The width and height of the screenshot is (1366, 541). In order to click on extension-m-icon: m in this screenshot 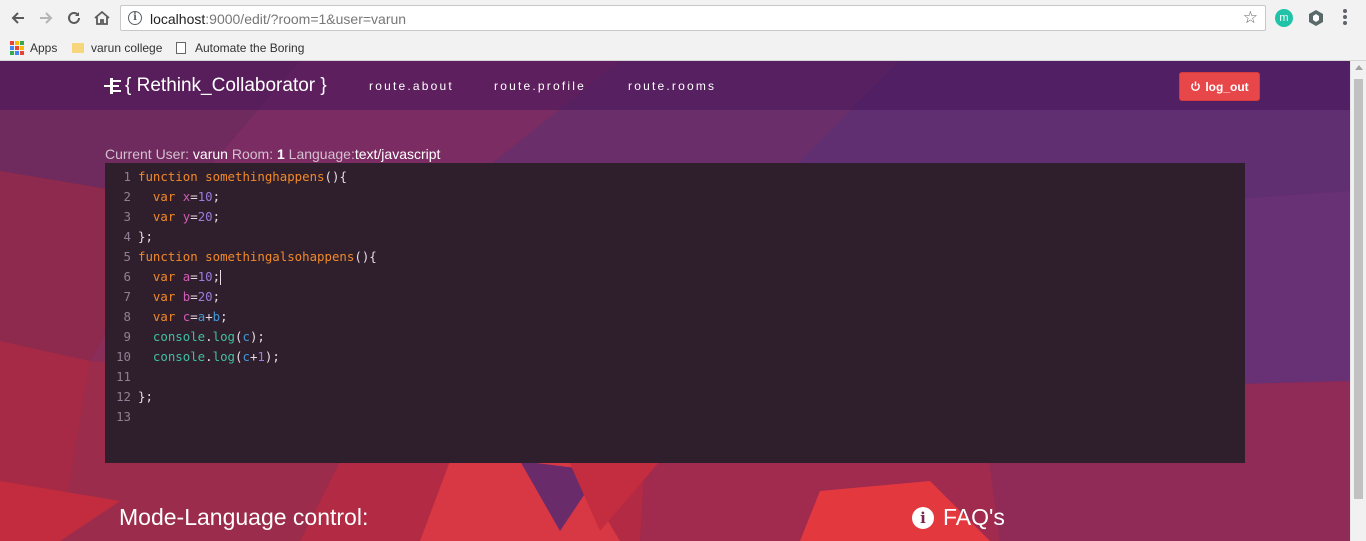, I will do `click(1284, 18)`.